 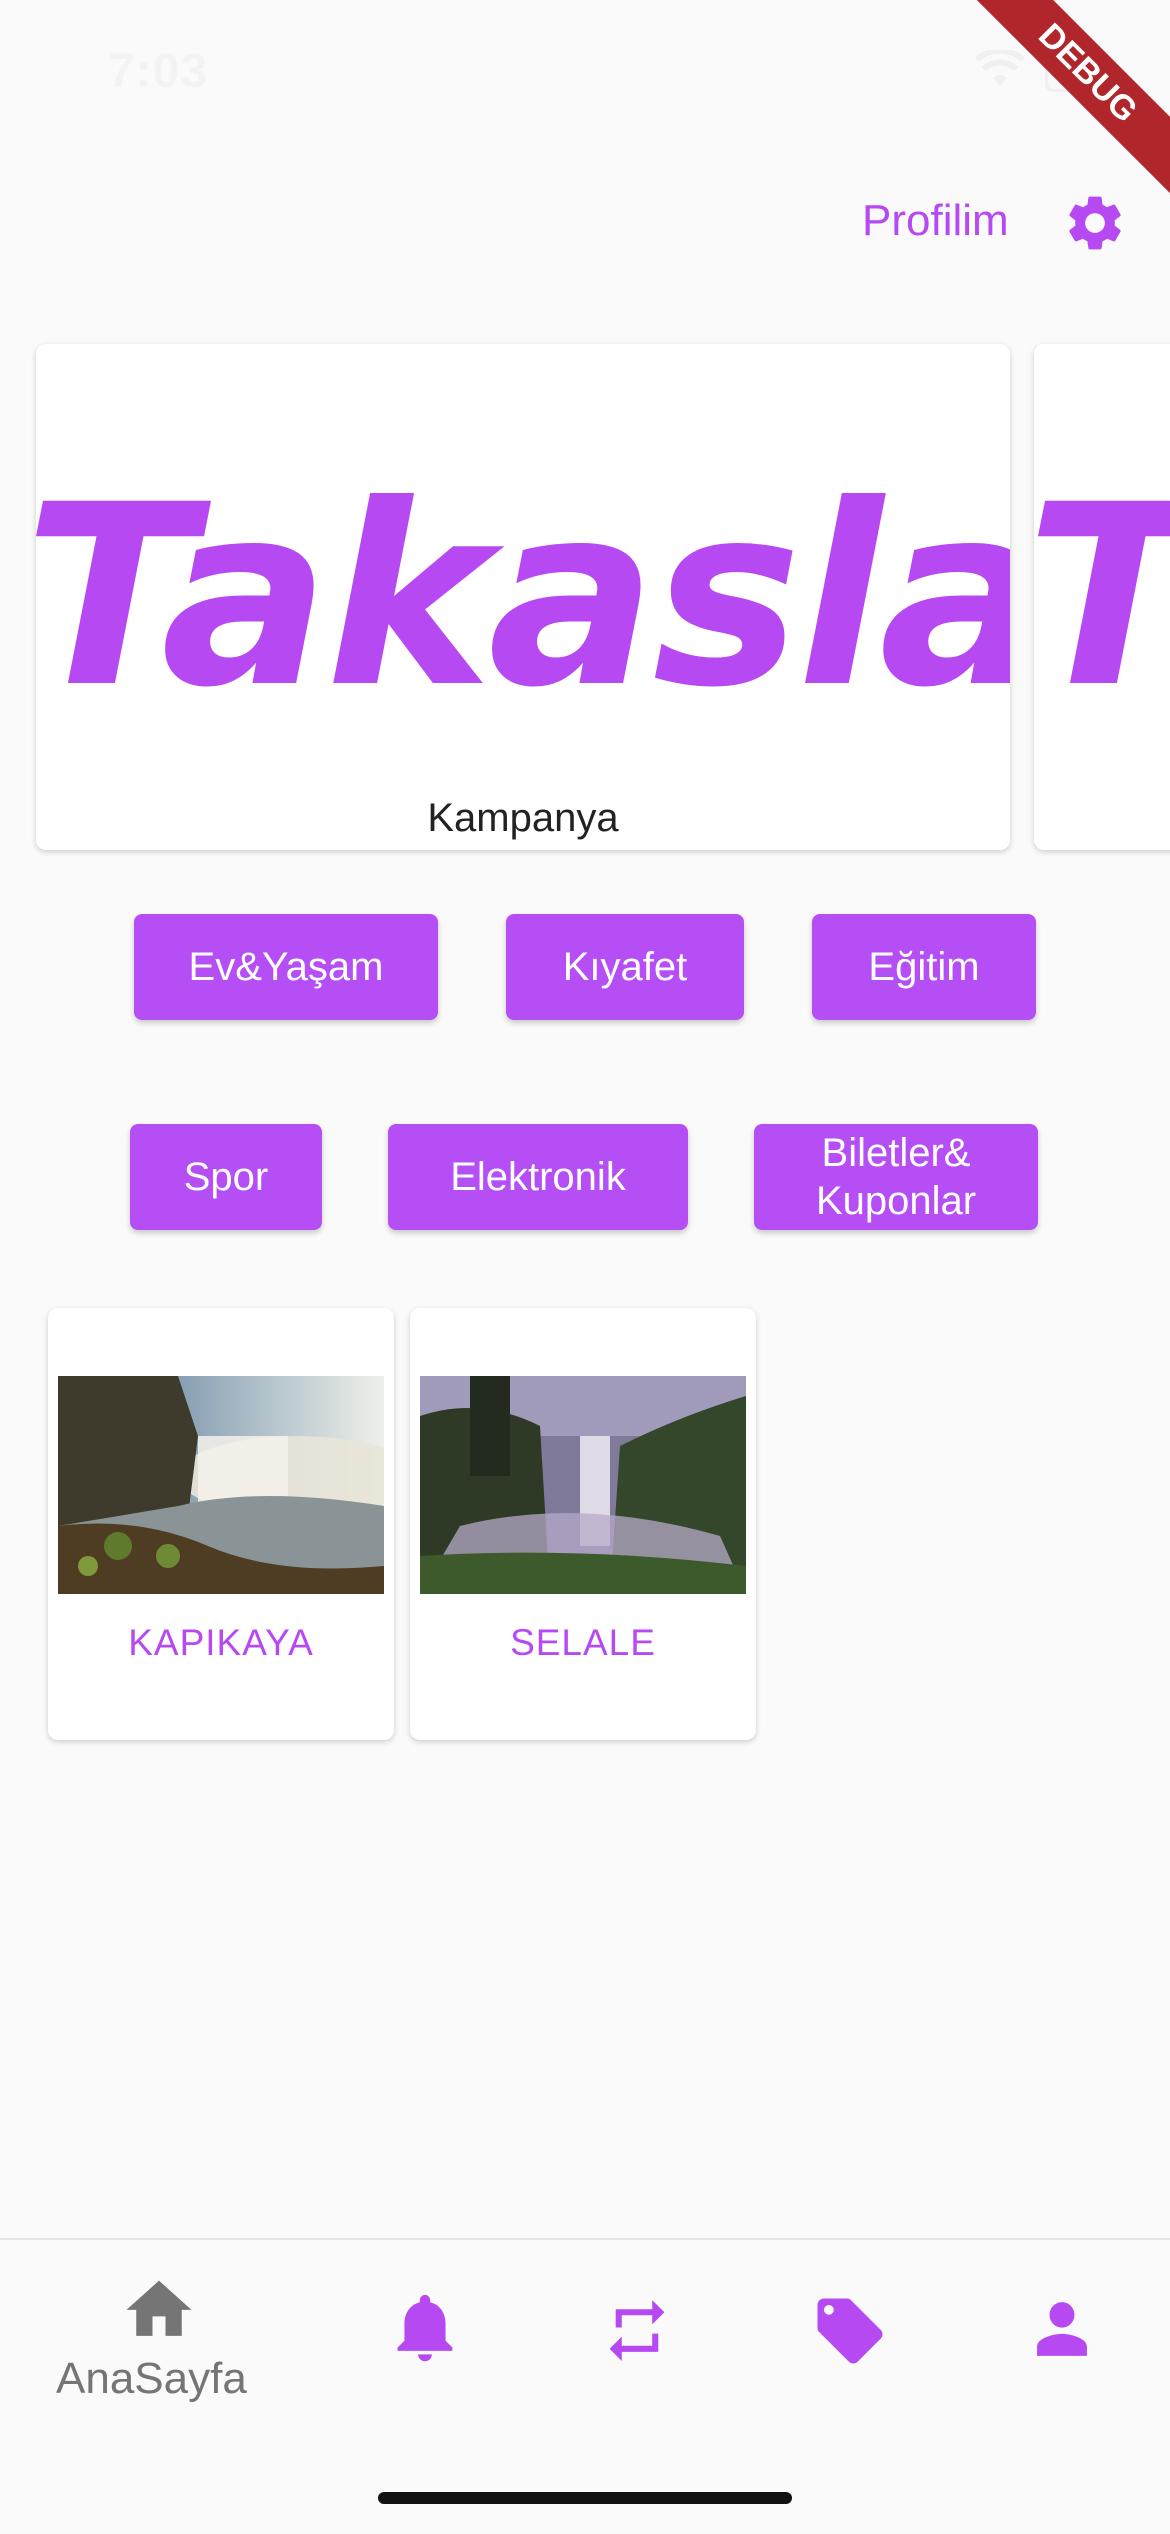 I want to click on wifi-icon, so click(x=1000, y=70).